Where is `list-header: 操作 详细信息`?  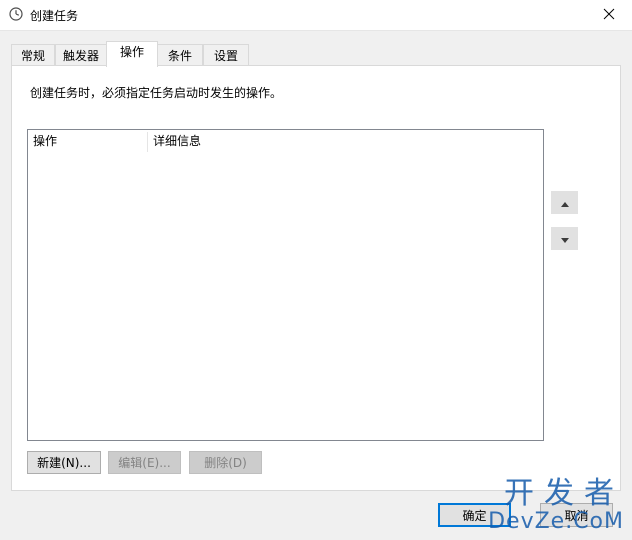 list-header: 操作 详细信息 is located at coordinates (285, 141).